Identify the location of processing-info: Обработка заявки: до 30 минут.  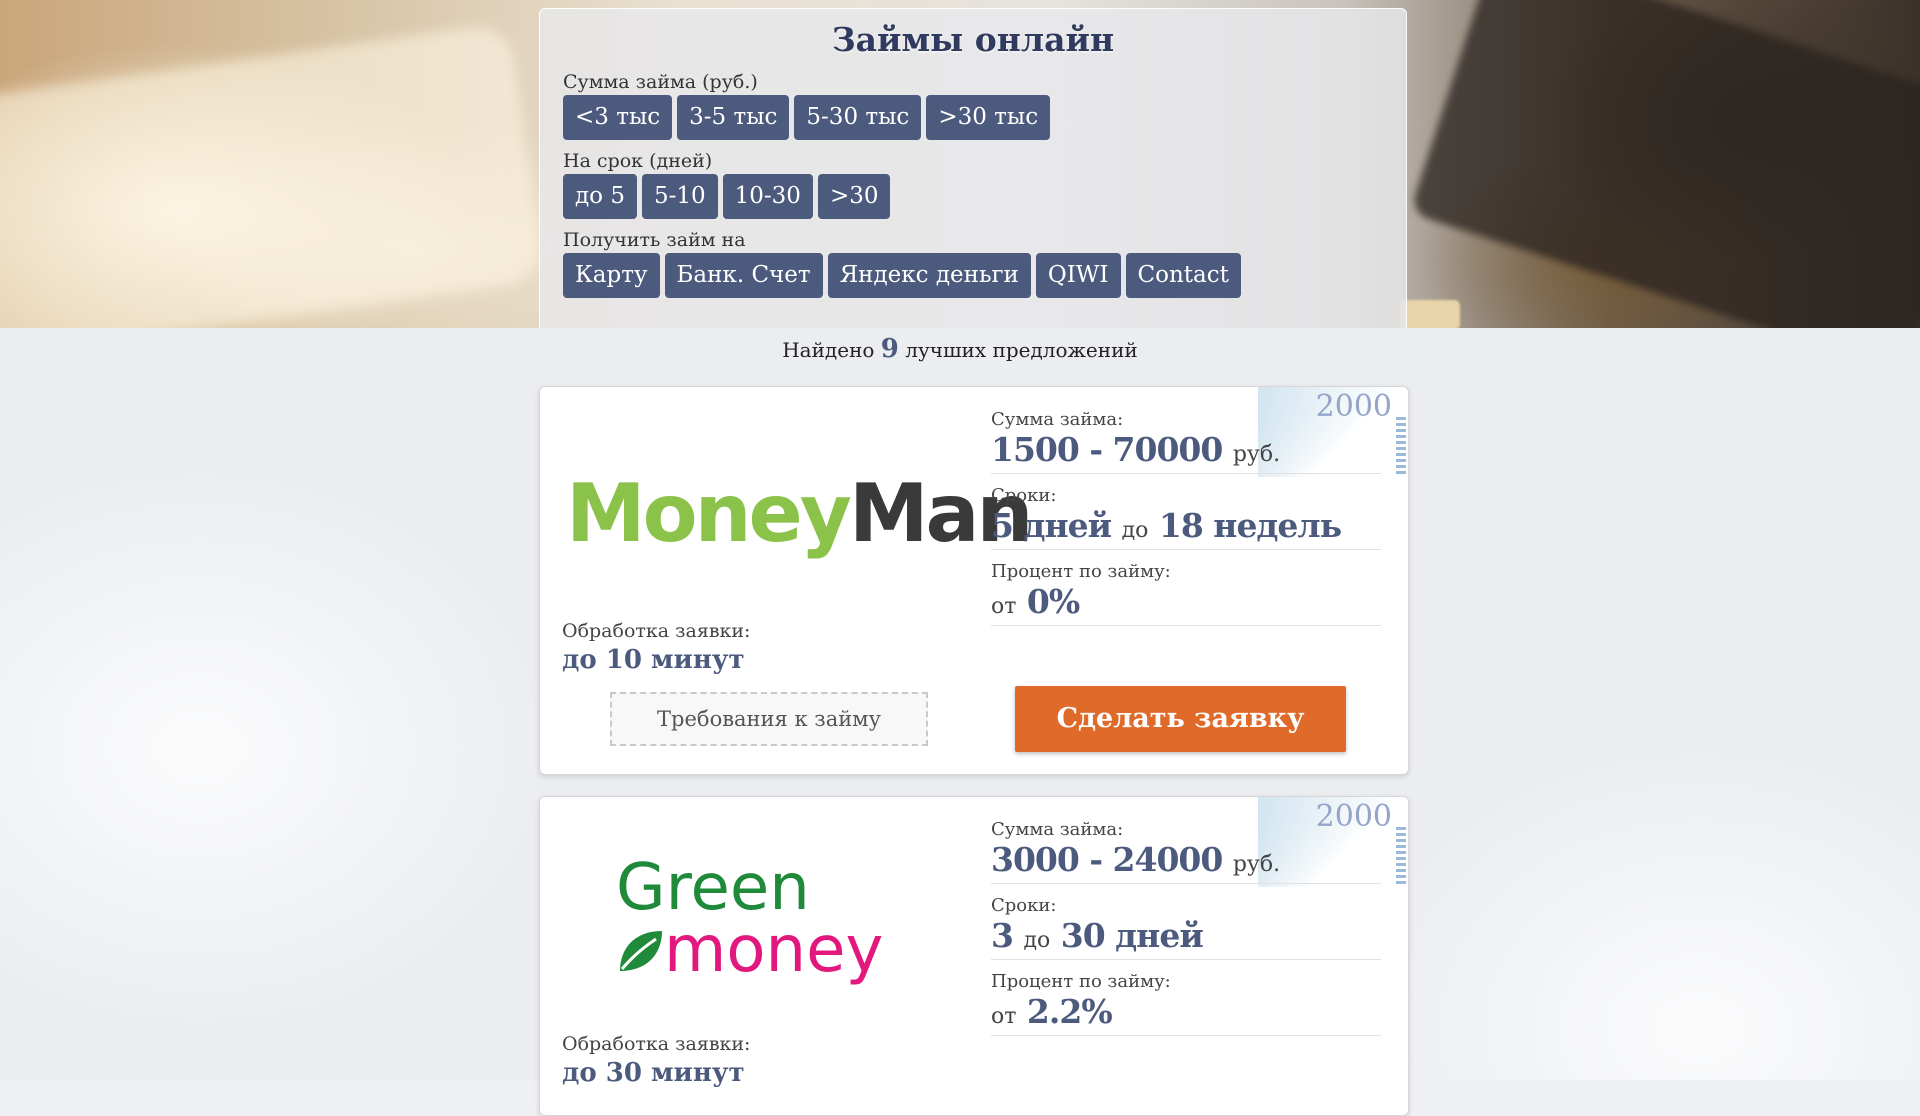
(656, 1062).